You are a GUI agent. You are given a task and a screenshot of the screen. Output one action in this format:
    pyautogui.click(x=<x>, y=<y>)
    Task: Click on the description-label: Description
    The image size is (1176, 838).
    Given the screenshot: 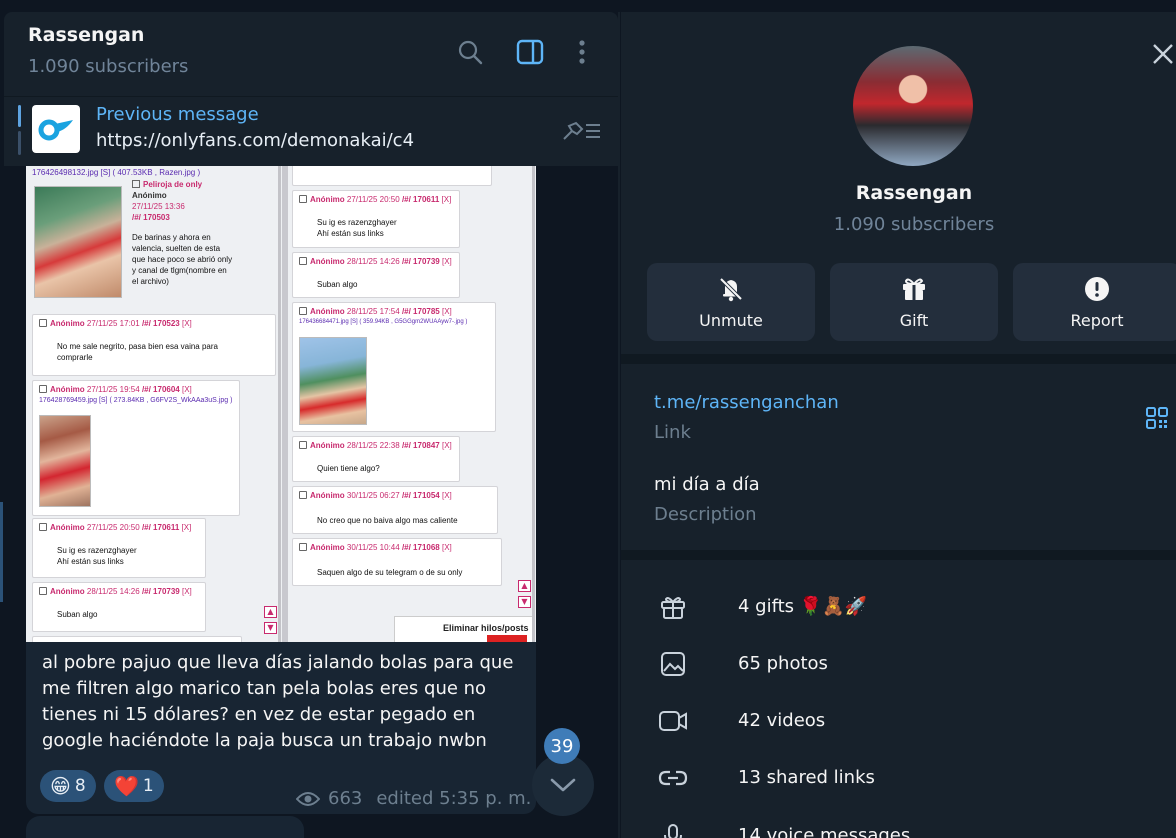 What is the action you would take?
    pyautogui.click(x=705, y=514)
    